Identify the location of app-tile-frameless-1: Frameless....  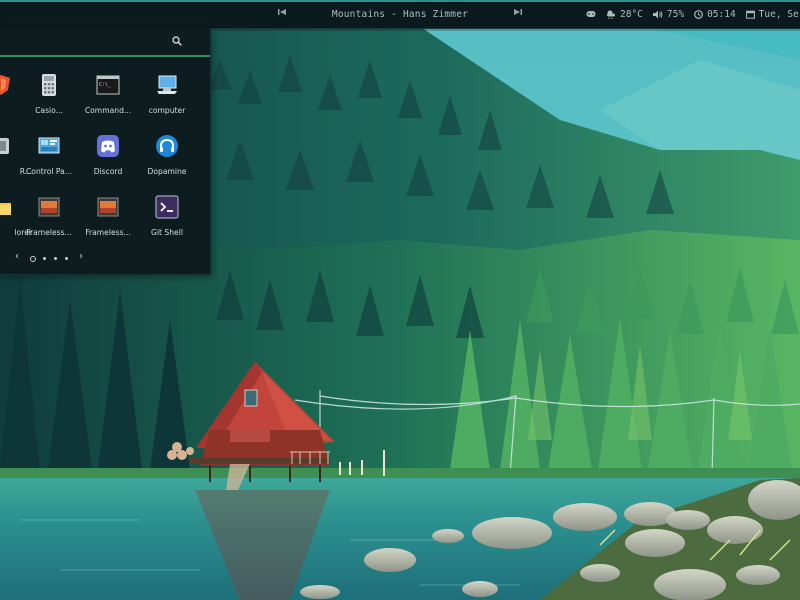
(49, 220).